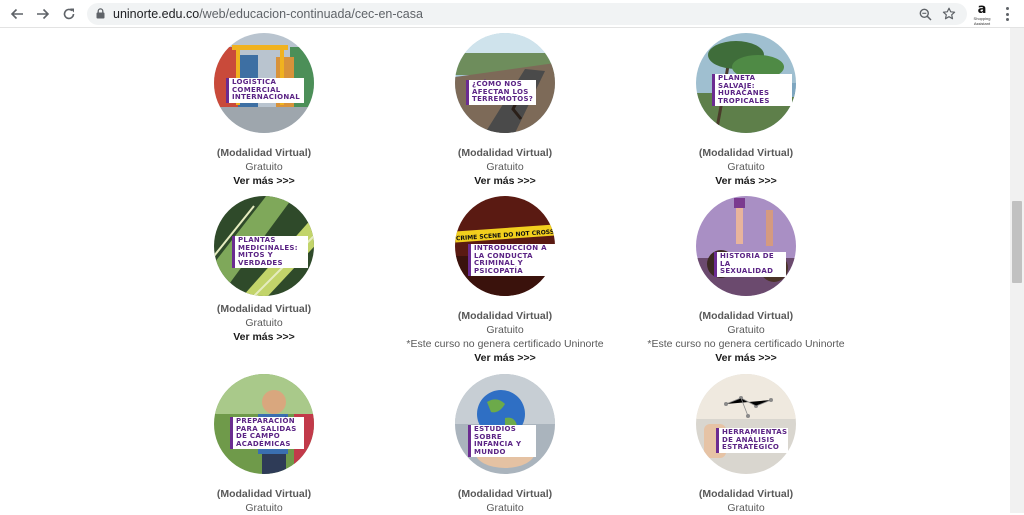 This screenshot has width=1024, height=515. I want to click on star-icon, so click(949, 13).